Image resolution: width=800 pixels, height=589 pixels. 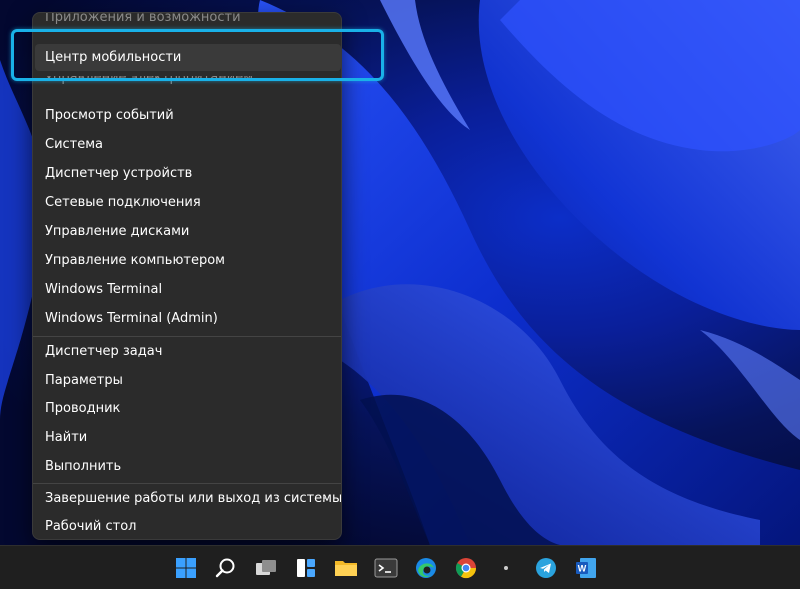 I want to click on search-icon, so click(x=226, y=568).